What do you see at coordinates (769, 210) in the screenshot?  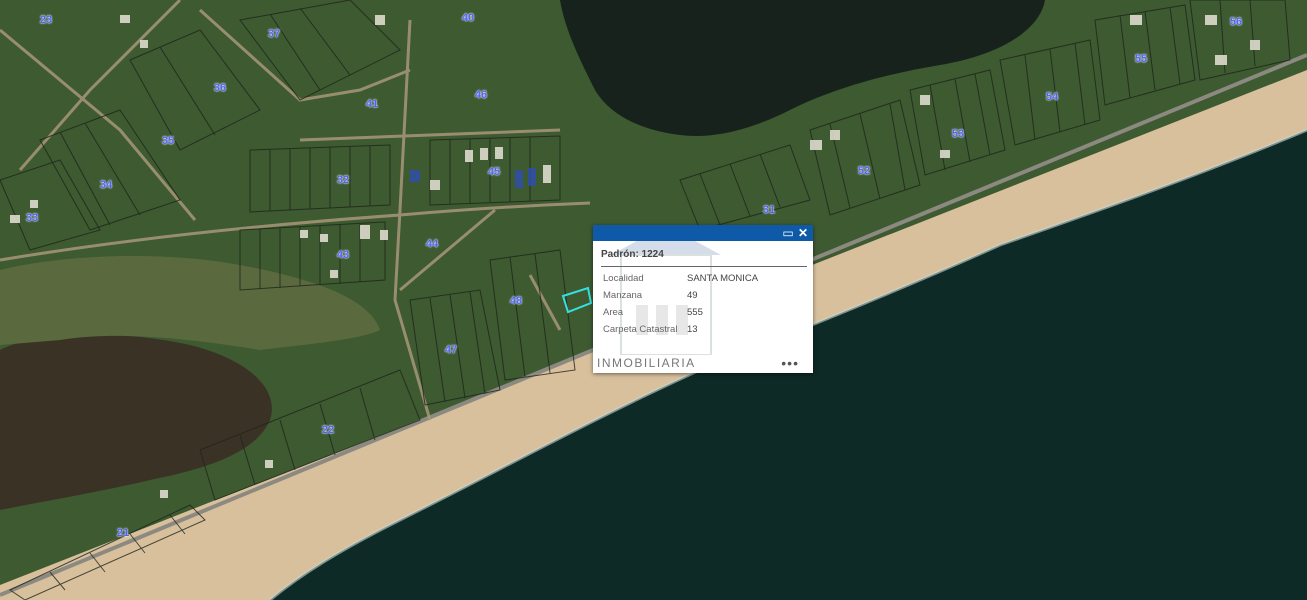 I see `block-number-label: 31` at bounding box center [769, 210].